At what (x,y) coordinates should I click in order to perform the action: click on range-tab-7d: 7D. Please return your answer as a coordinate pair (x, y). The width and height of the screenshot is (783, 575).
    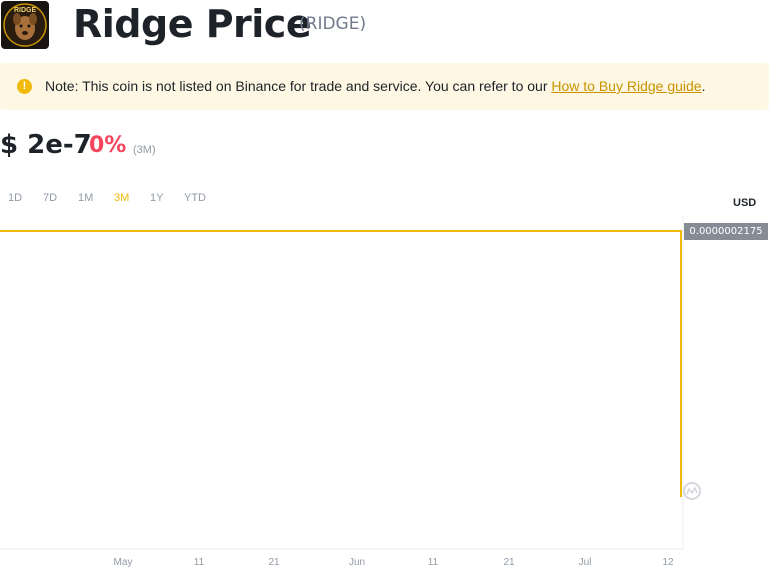
    Looking at the image, I should click on (50, 198).